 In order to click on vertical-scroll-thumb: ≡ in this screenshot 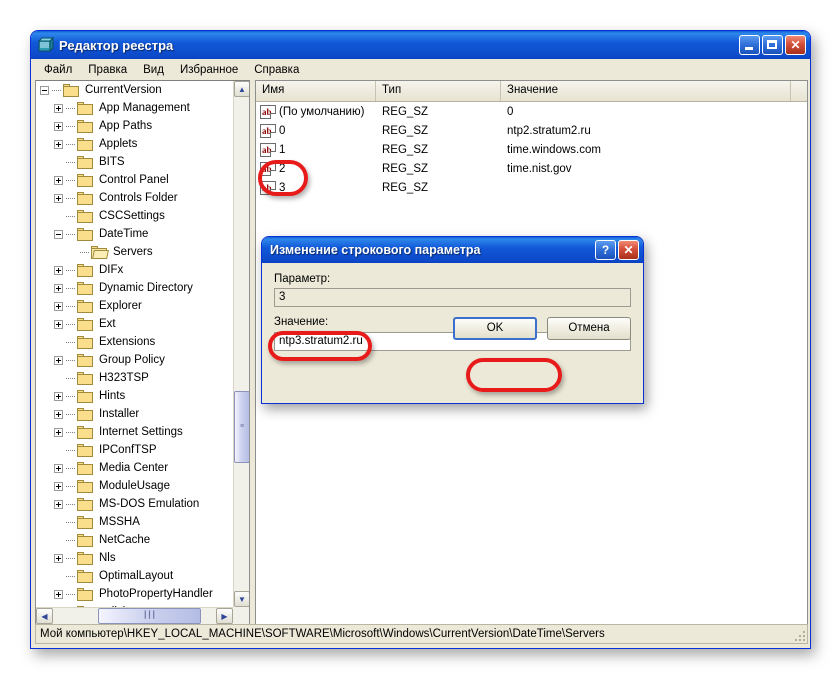, I will do `click(241, 427)`.